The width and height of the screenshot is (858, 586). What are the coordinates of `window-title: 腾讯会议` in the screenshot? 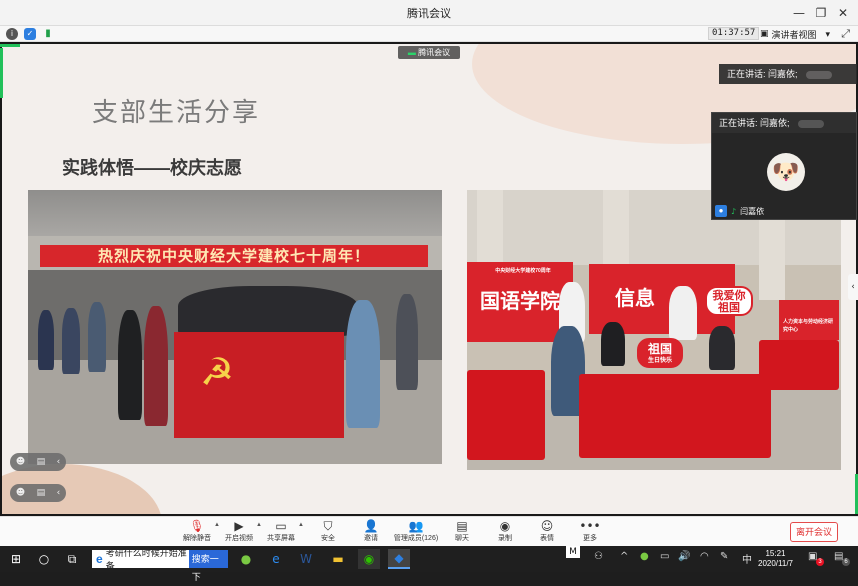 It's located at (429, 13).